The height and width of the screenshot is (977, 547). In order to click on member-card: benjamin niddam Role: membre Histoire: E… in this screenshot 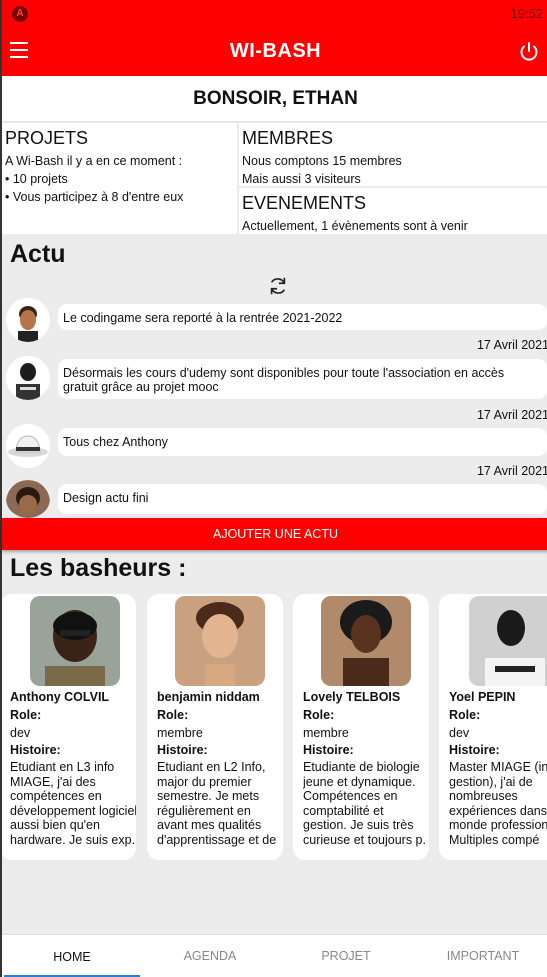, I will do `click(215, 727)`.